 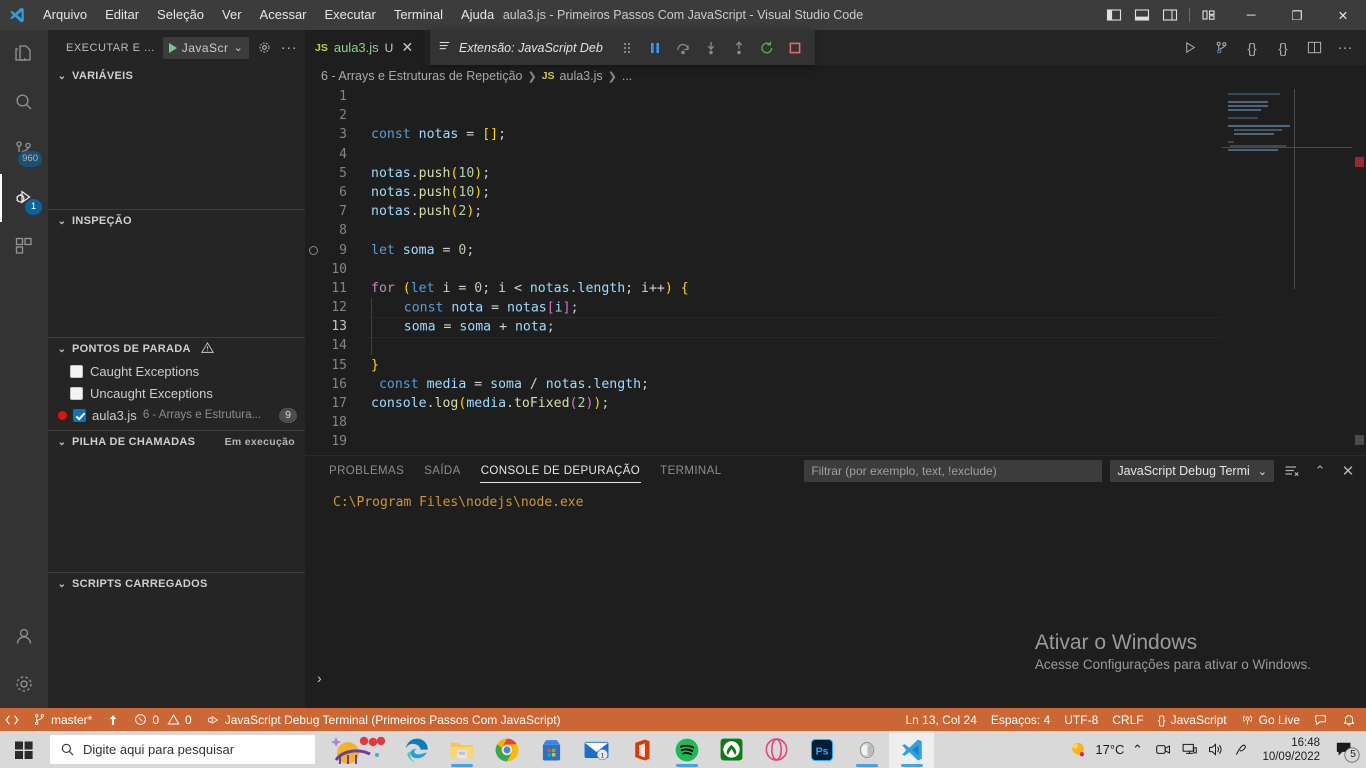 I want to click on pen-icon, so click(x=1241, y=749).